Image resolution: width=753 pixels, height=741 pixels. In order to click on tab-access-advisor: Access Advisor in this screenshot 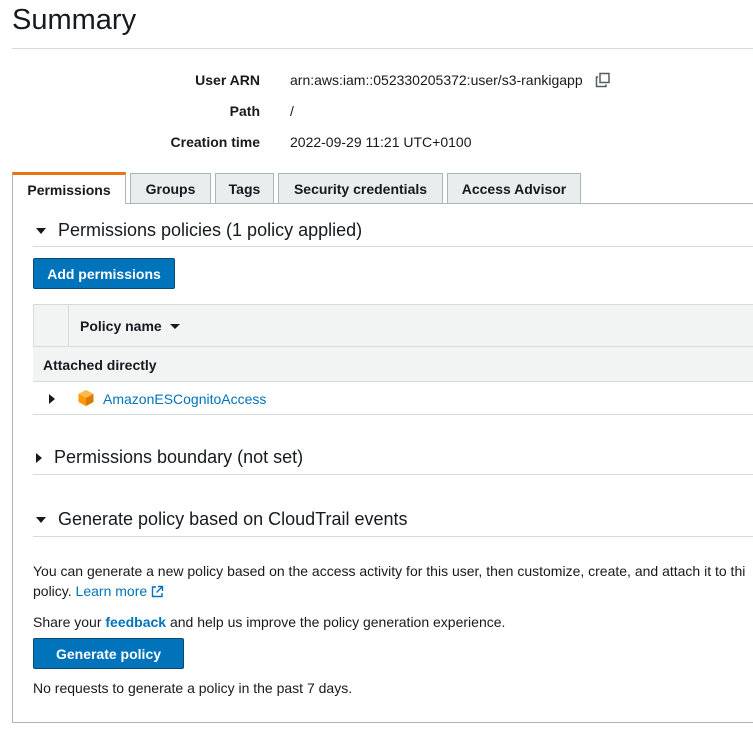, I will do `click(514, 188)`.